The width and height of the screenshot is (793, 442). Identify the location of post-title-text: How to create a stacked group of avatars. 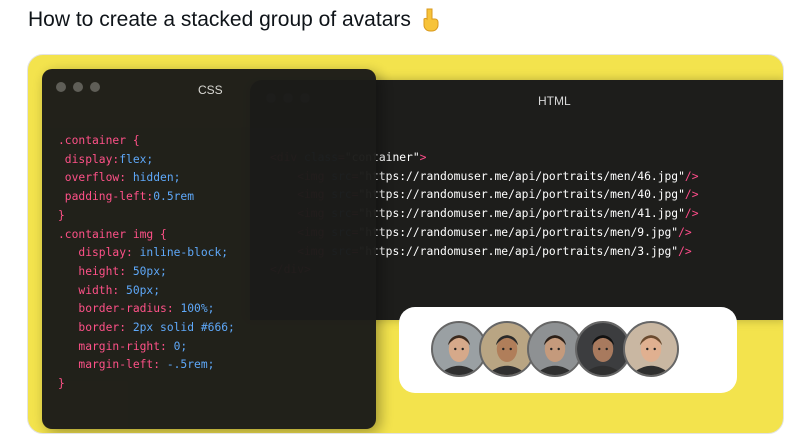
(219, 19).